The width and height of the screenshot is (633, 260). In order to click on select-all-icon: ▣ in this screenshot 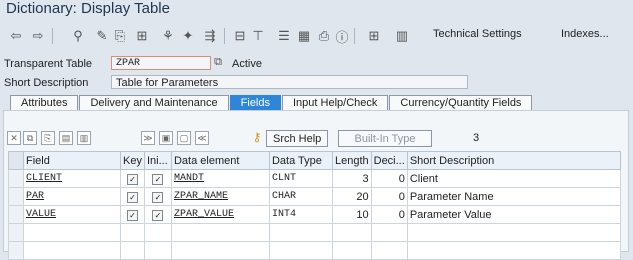, I will do `click(166, 138)`.